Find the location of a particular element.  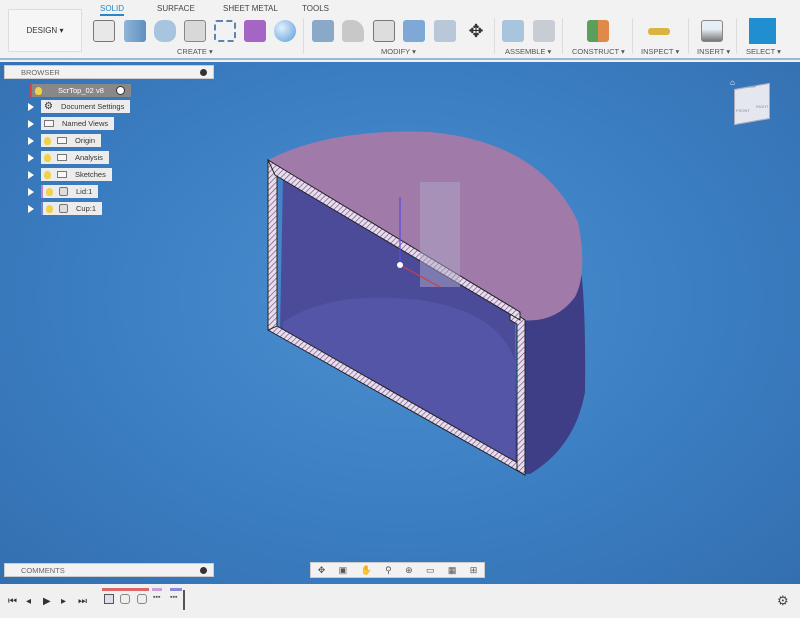

display-settings-icon: ▭ is located at coordinates (430, 570).